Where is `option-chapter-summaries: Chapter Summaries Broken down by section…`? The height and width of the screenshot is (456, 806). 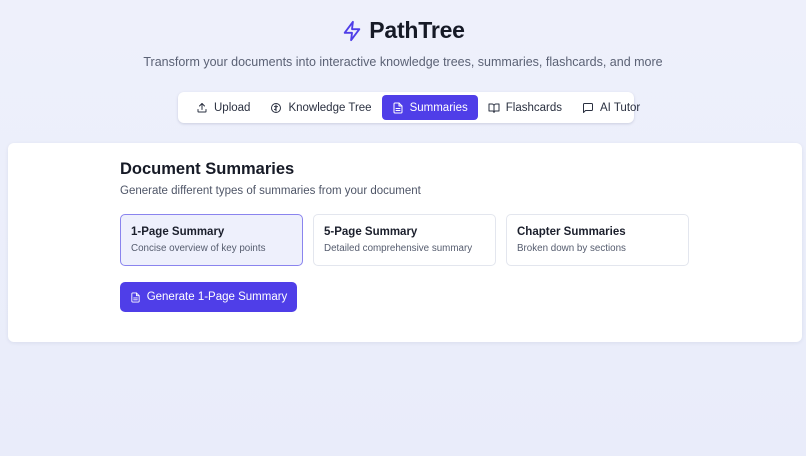
option-chapter-summaries: Chapter Summaries Broken down by section… is located at coordinates (597, 240).